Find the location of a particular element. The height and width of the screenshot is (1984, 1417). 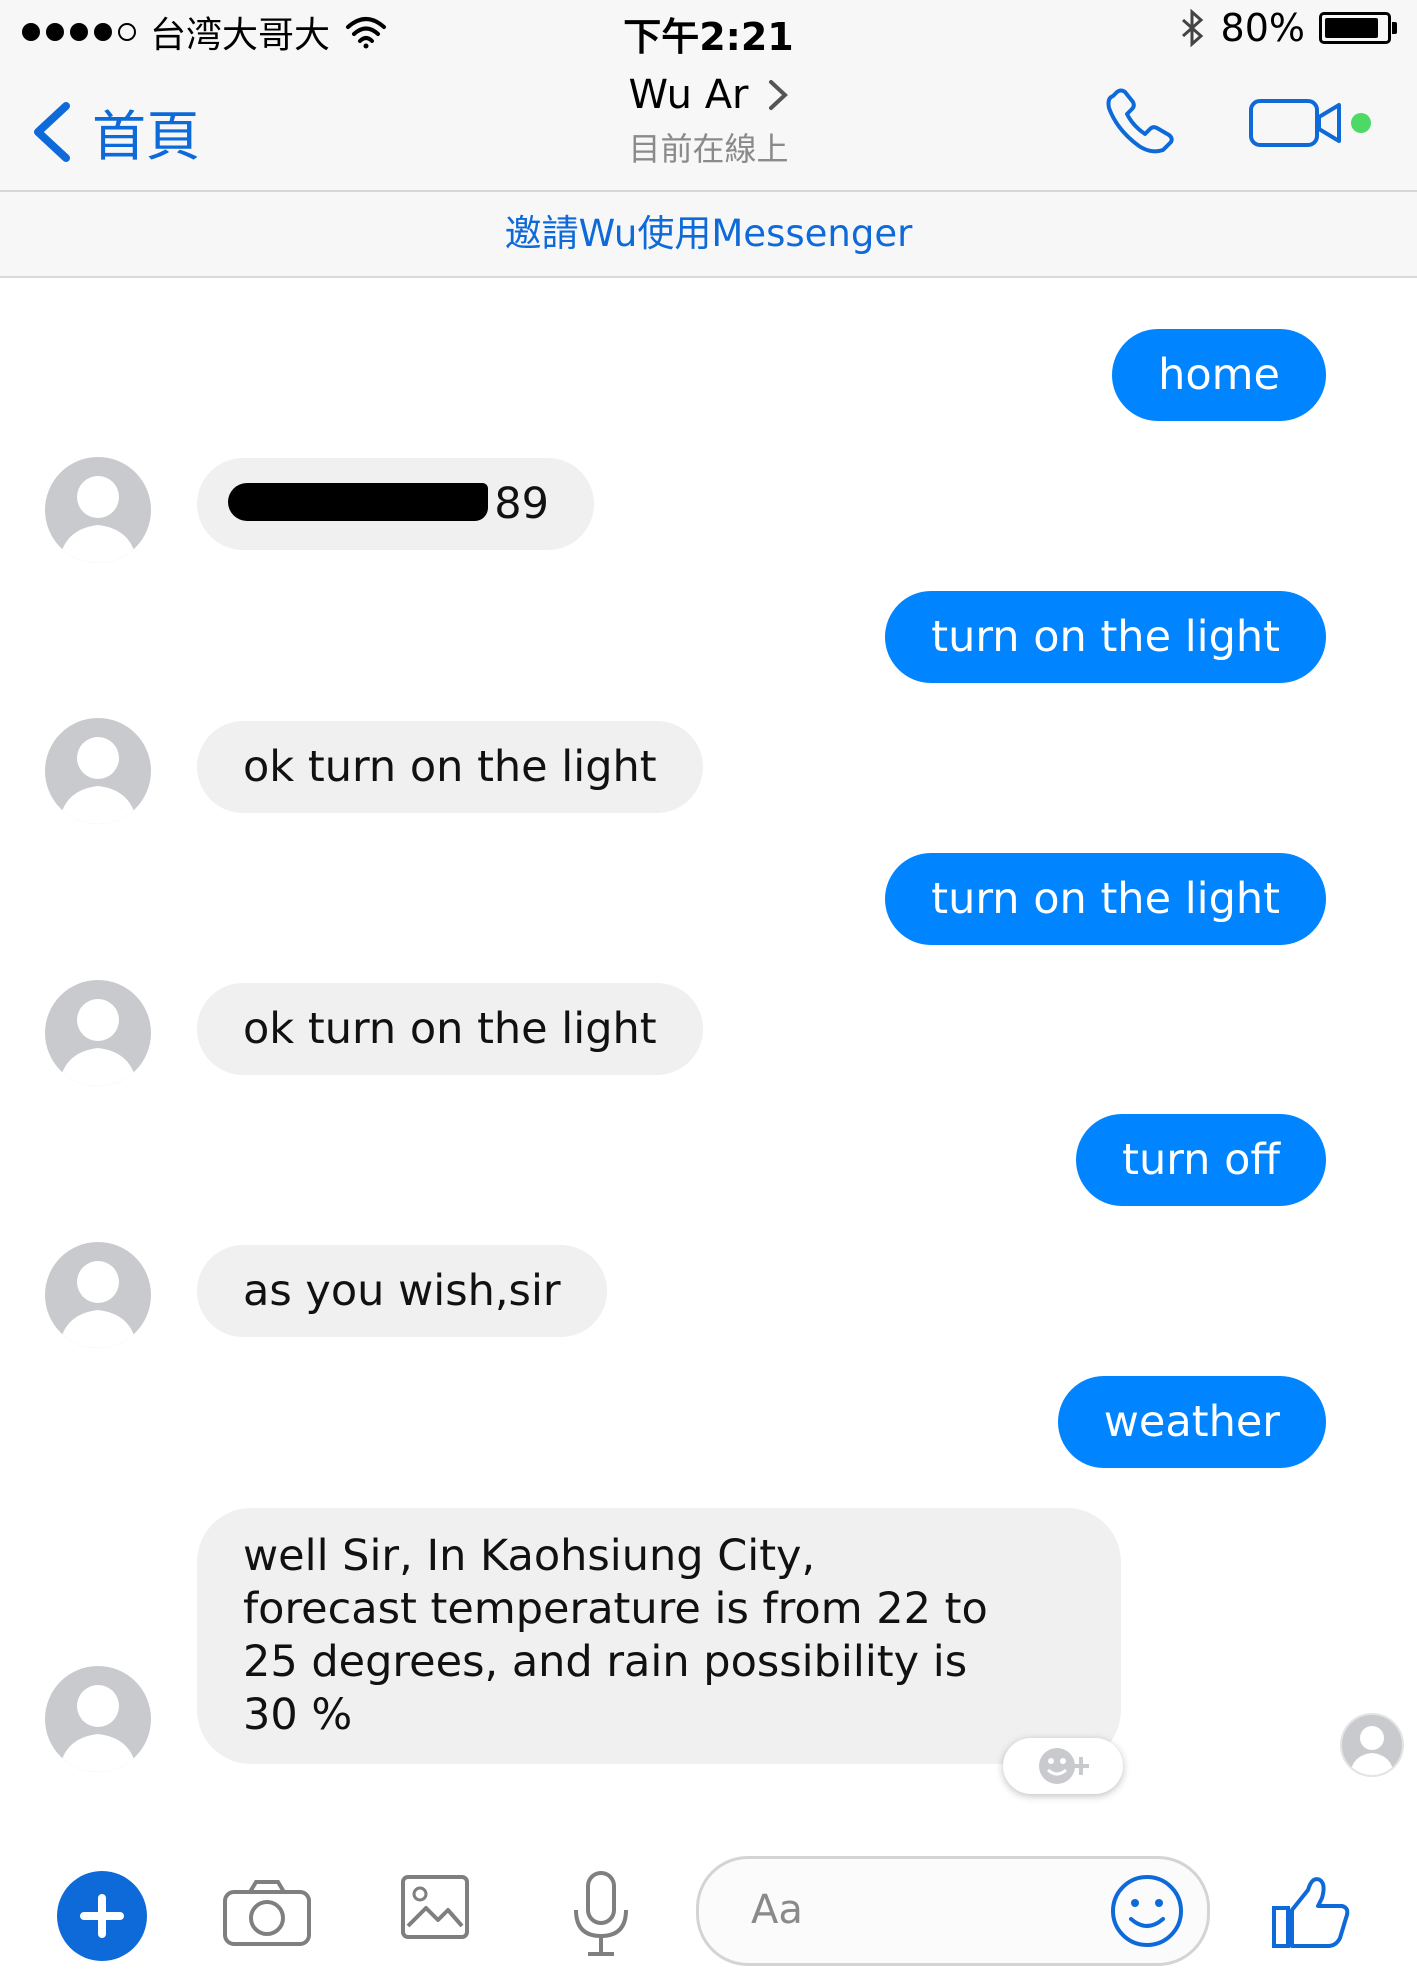

smiley-icon is located at coordinates (1147, 1911).